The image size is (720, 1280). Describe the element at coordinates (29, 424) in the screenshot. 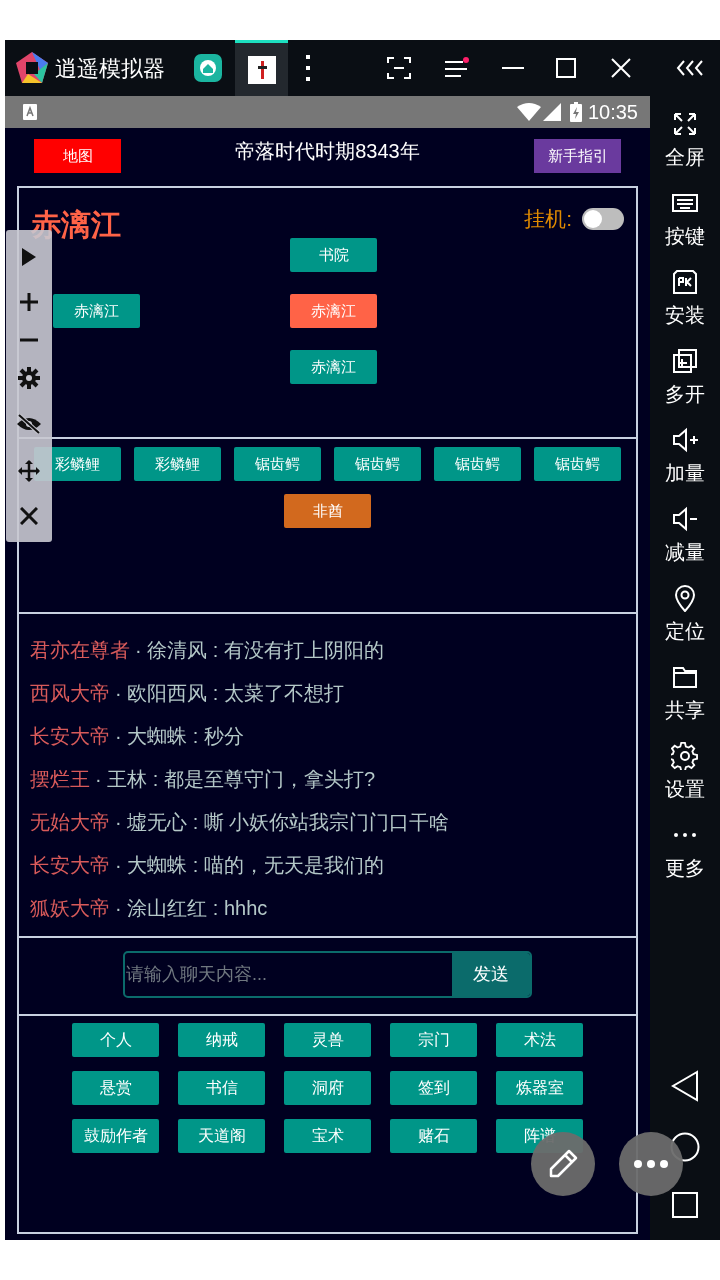

I see `eye-off-icon` at that location.